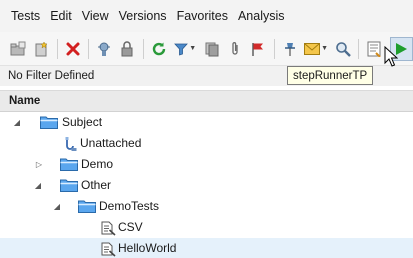 Image resolution: width=413 pixels, height=258 pixels. Describe the element at coordinates (261, 16) in the screenshot. I see `menu-analysis: Analysis` at that location.